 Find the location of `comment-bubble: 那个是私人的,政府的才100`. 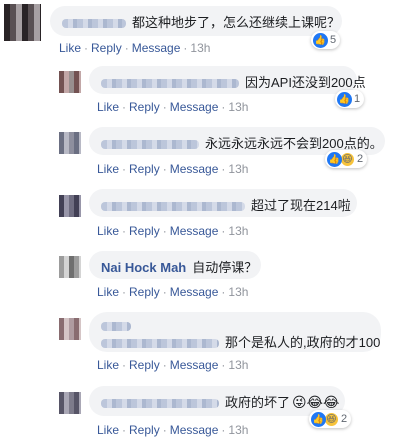

comment-bubble: 那个是私人的,政府的才100 is located at coordinates (235, 332).